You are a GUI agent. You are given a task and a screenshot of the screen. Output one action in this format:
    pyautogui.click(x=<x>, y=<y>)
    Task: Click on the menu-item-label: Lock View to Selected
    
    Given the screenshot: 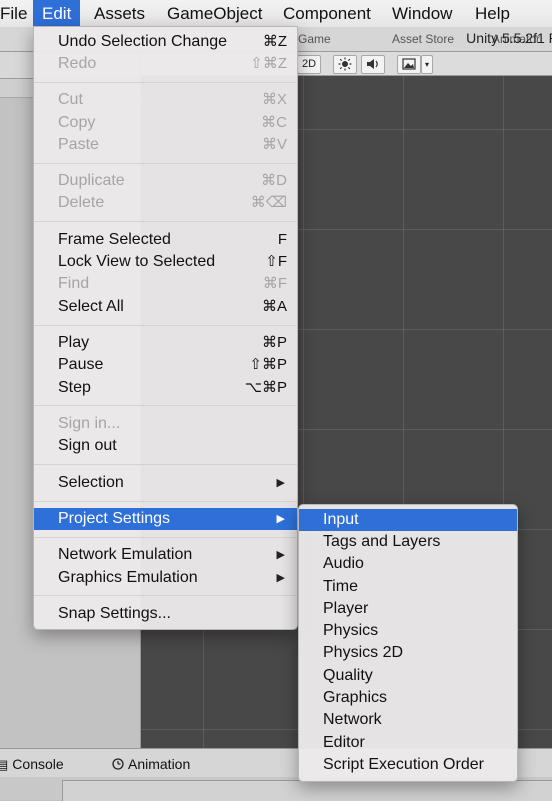 What is the action you would take?
    pyautogui.click(x=137, y=261)
    